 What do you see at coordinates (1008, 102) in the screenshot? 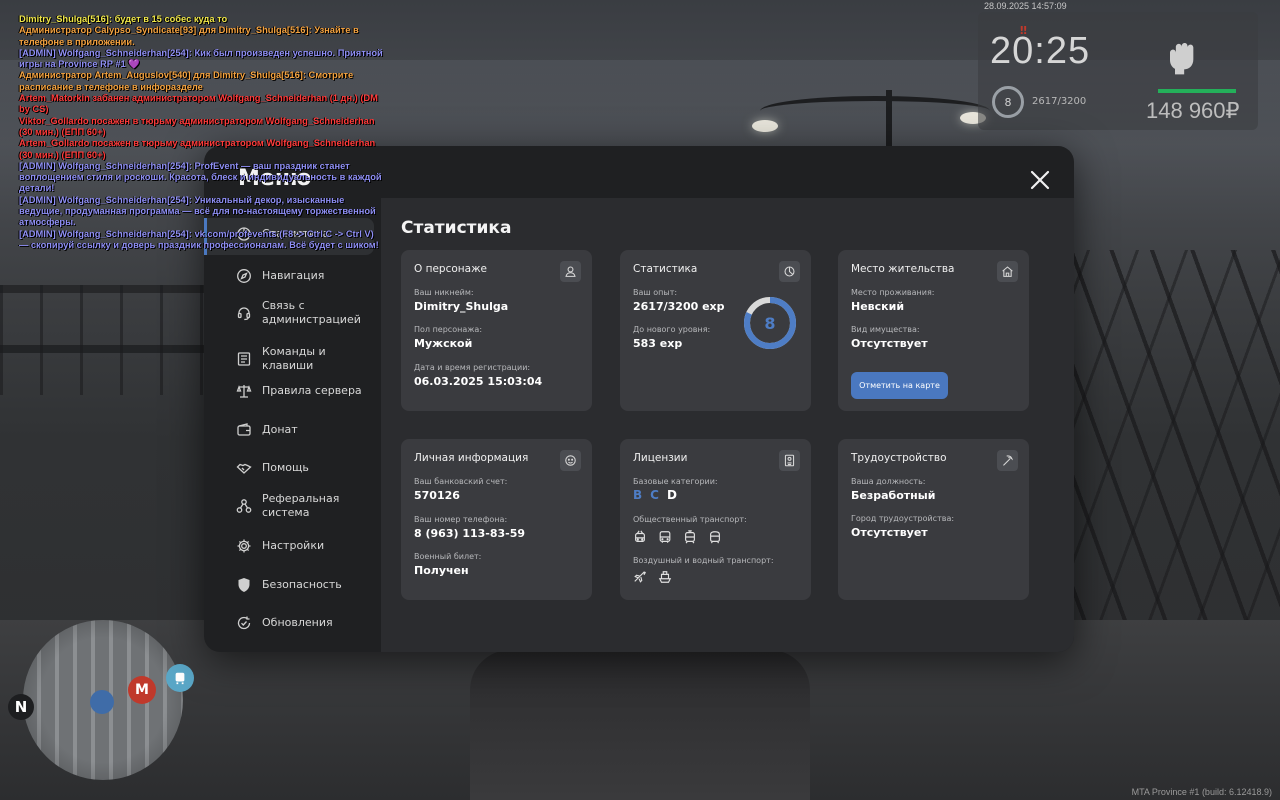
I see `hud-level-ring: 8` at bounding box center [1008, 102].